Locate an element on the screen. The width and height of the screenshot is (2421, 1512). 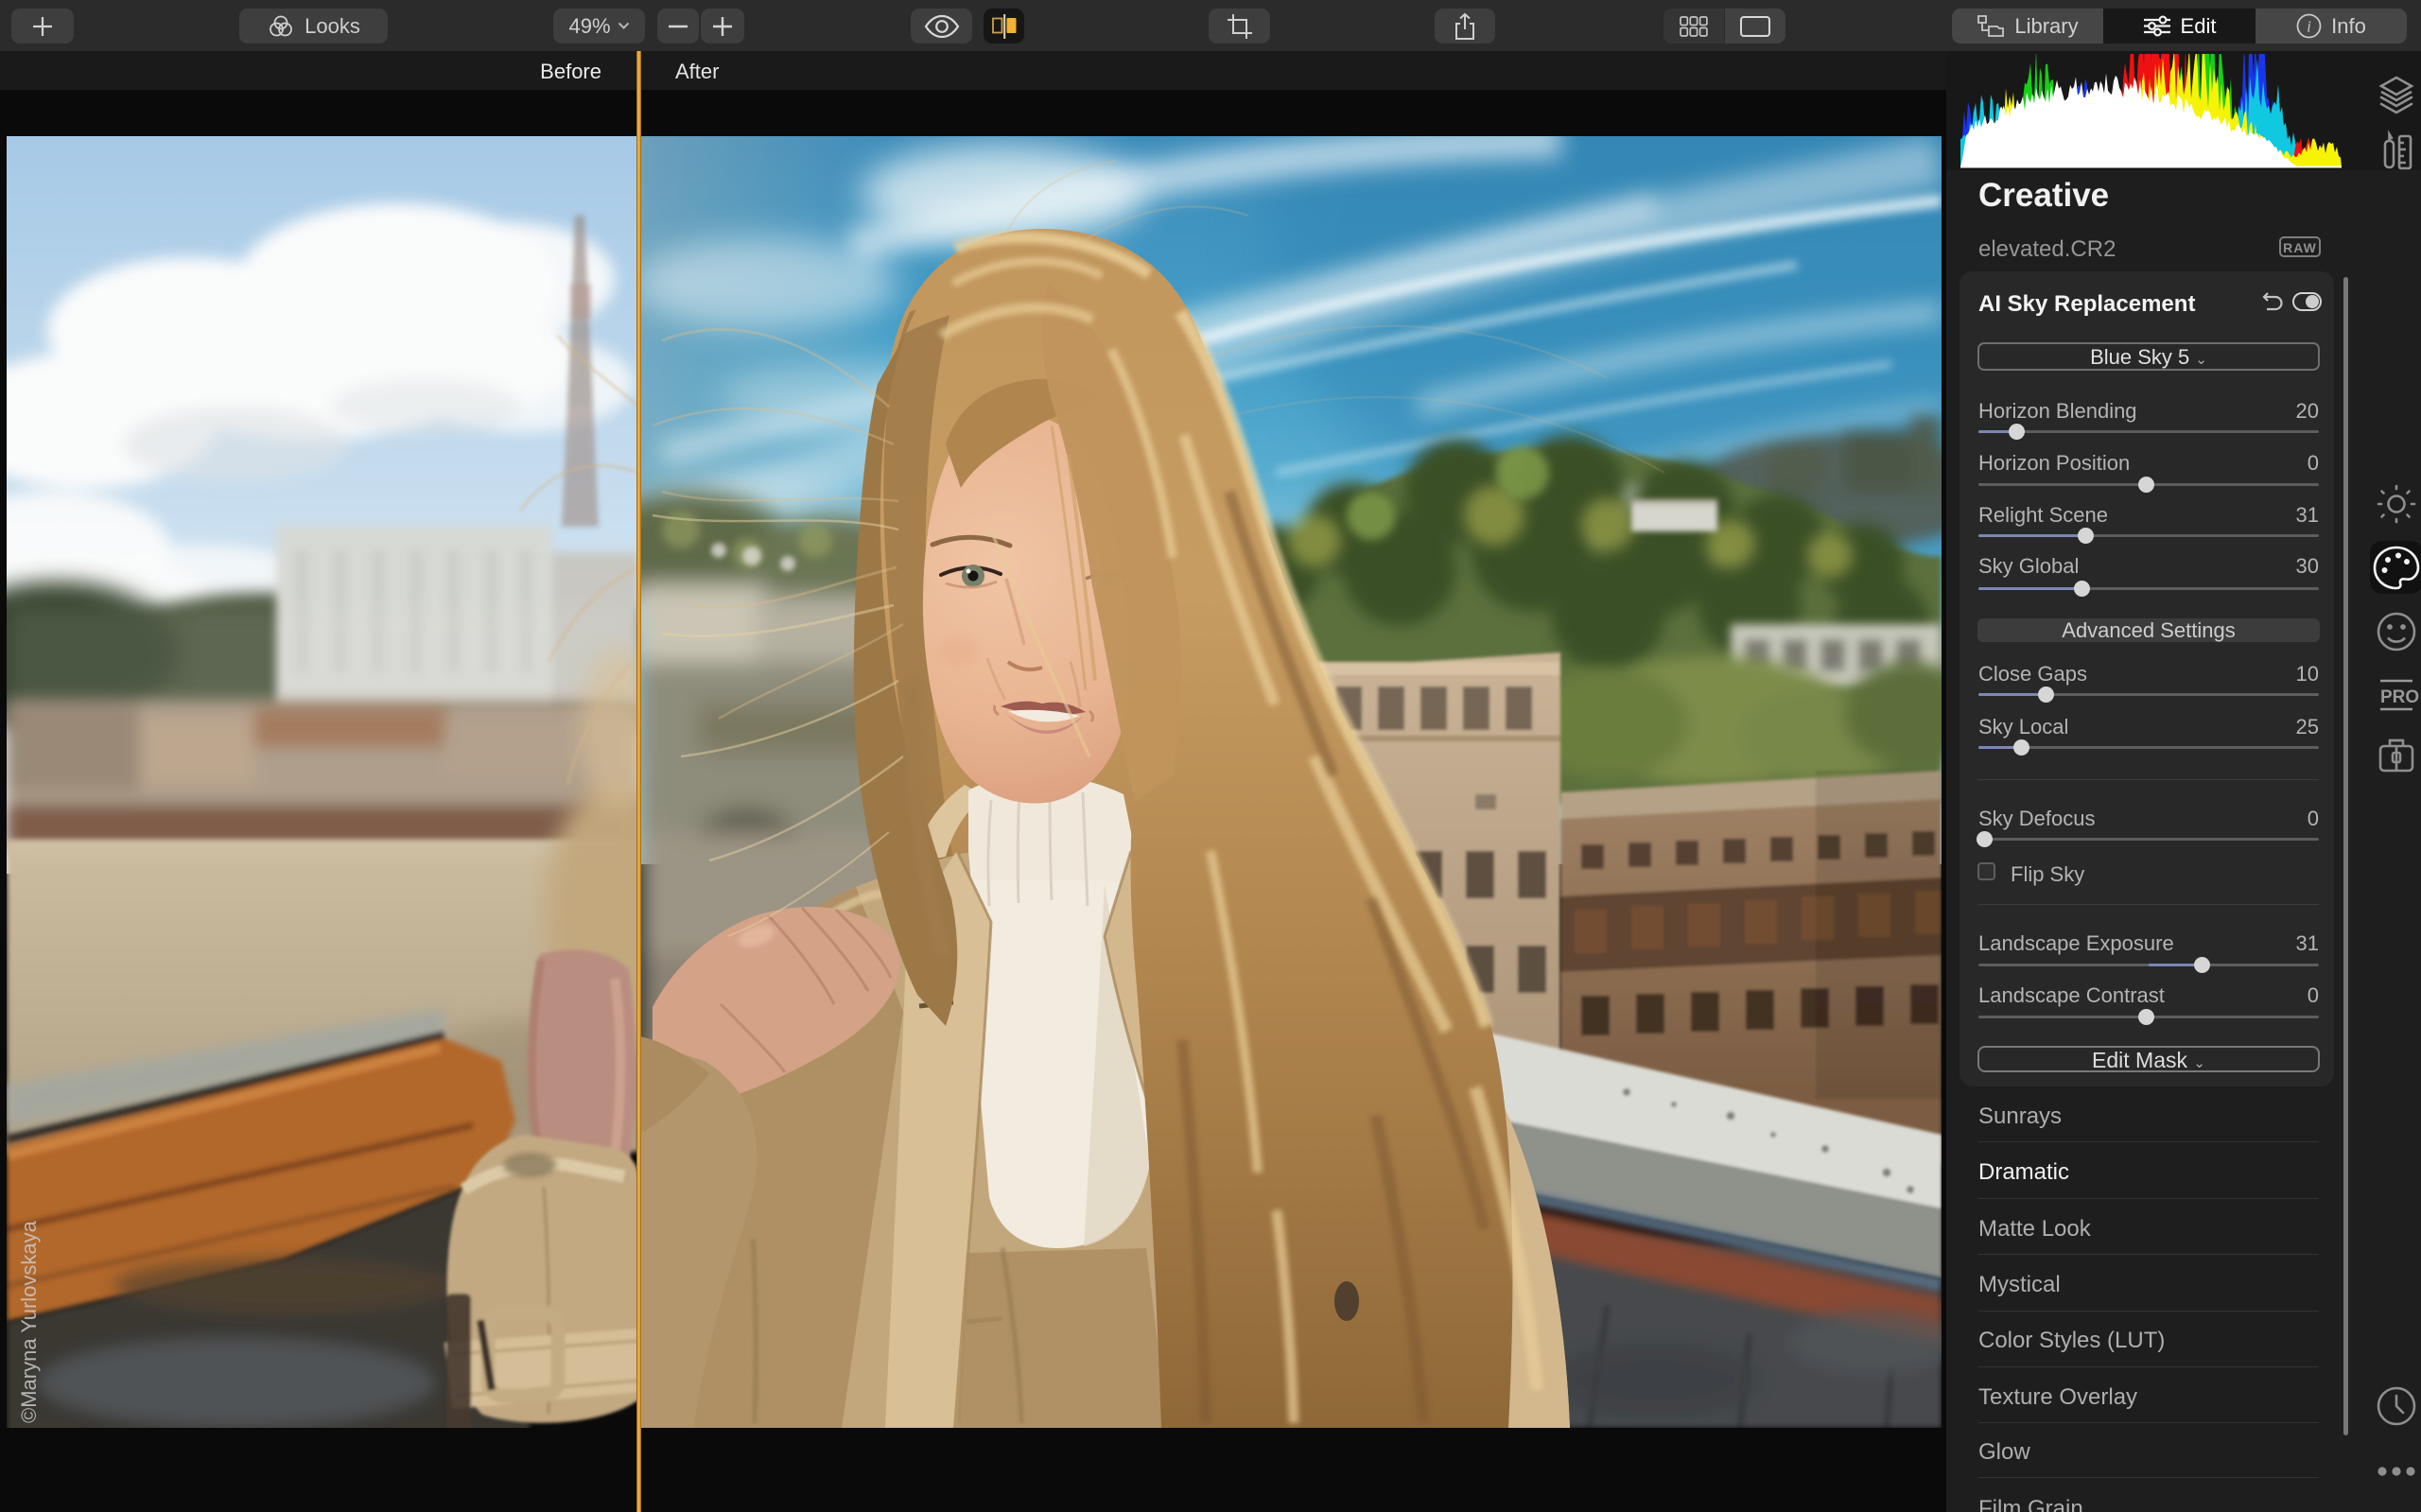
svg-text: PRO is located at coordinates (2399, 697).